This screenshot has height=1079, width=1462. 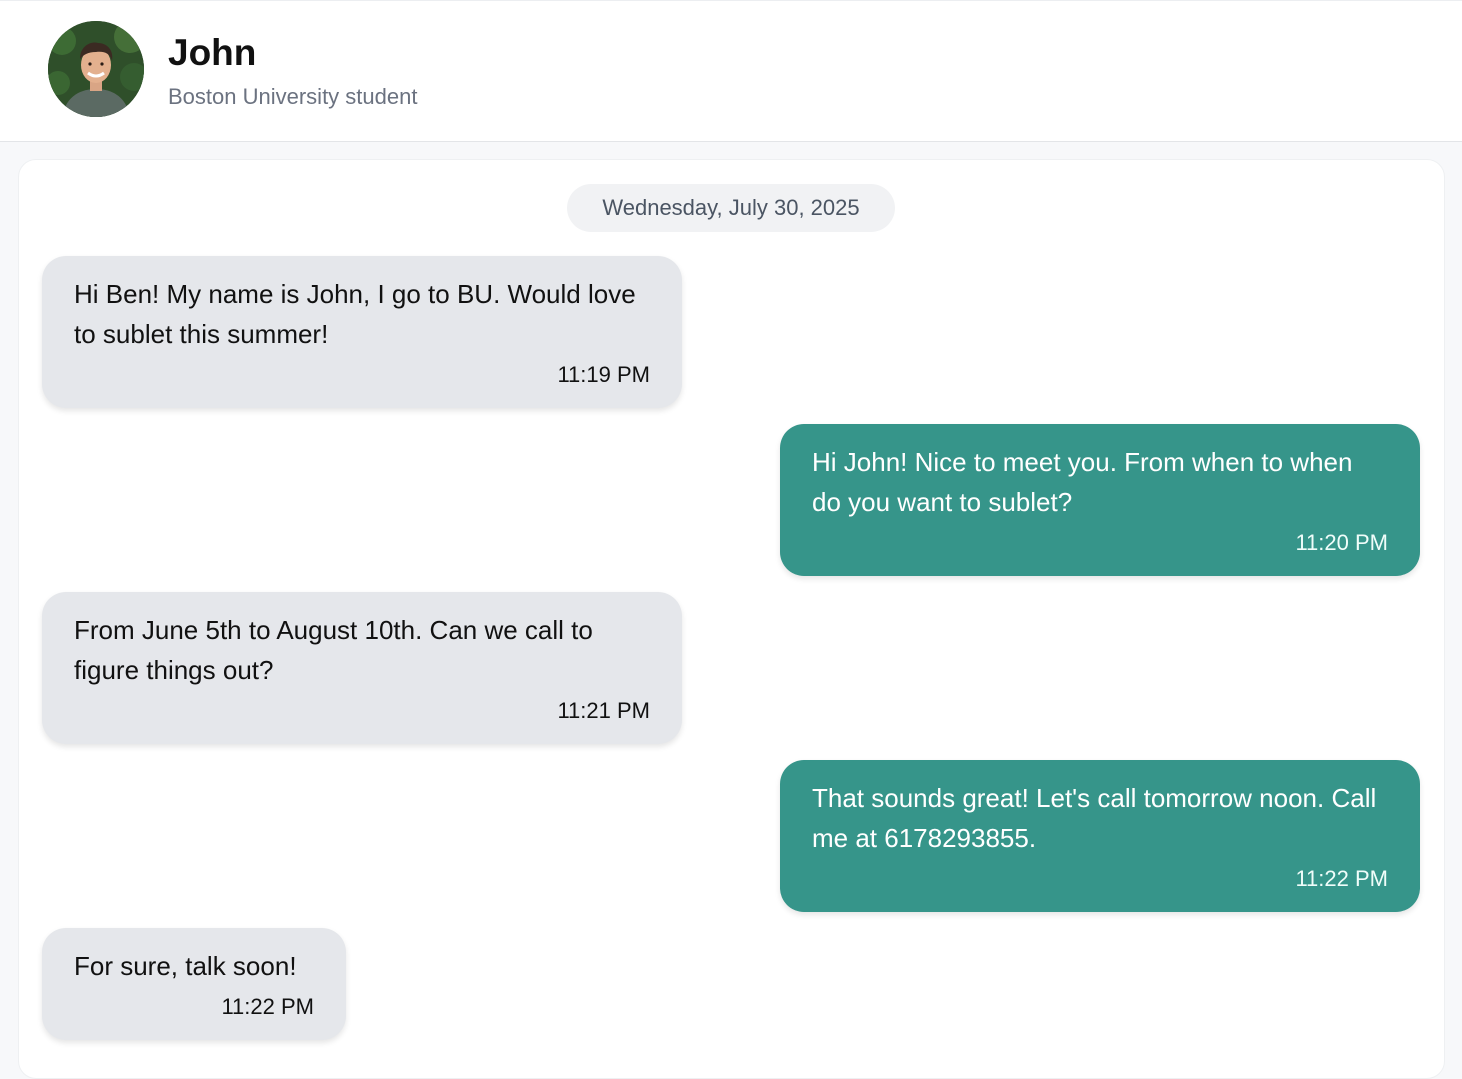 I want to click on avatar, so click(x=96, y=69).